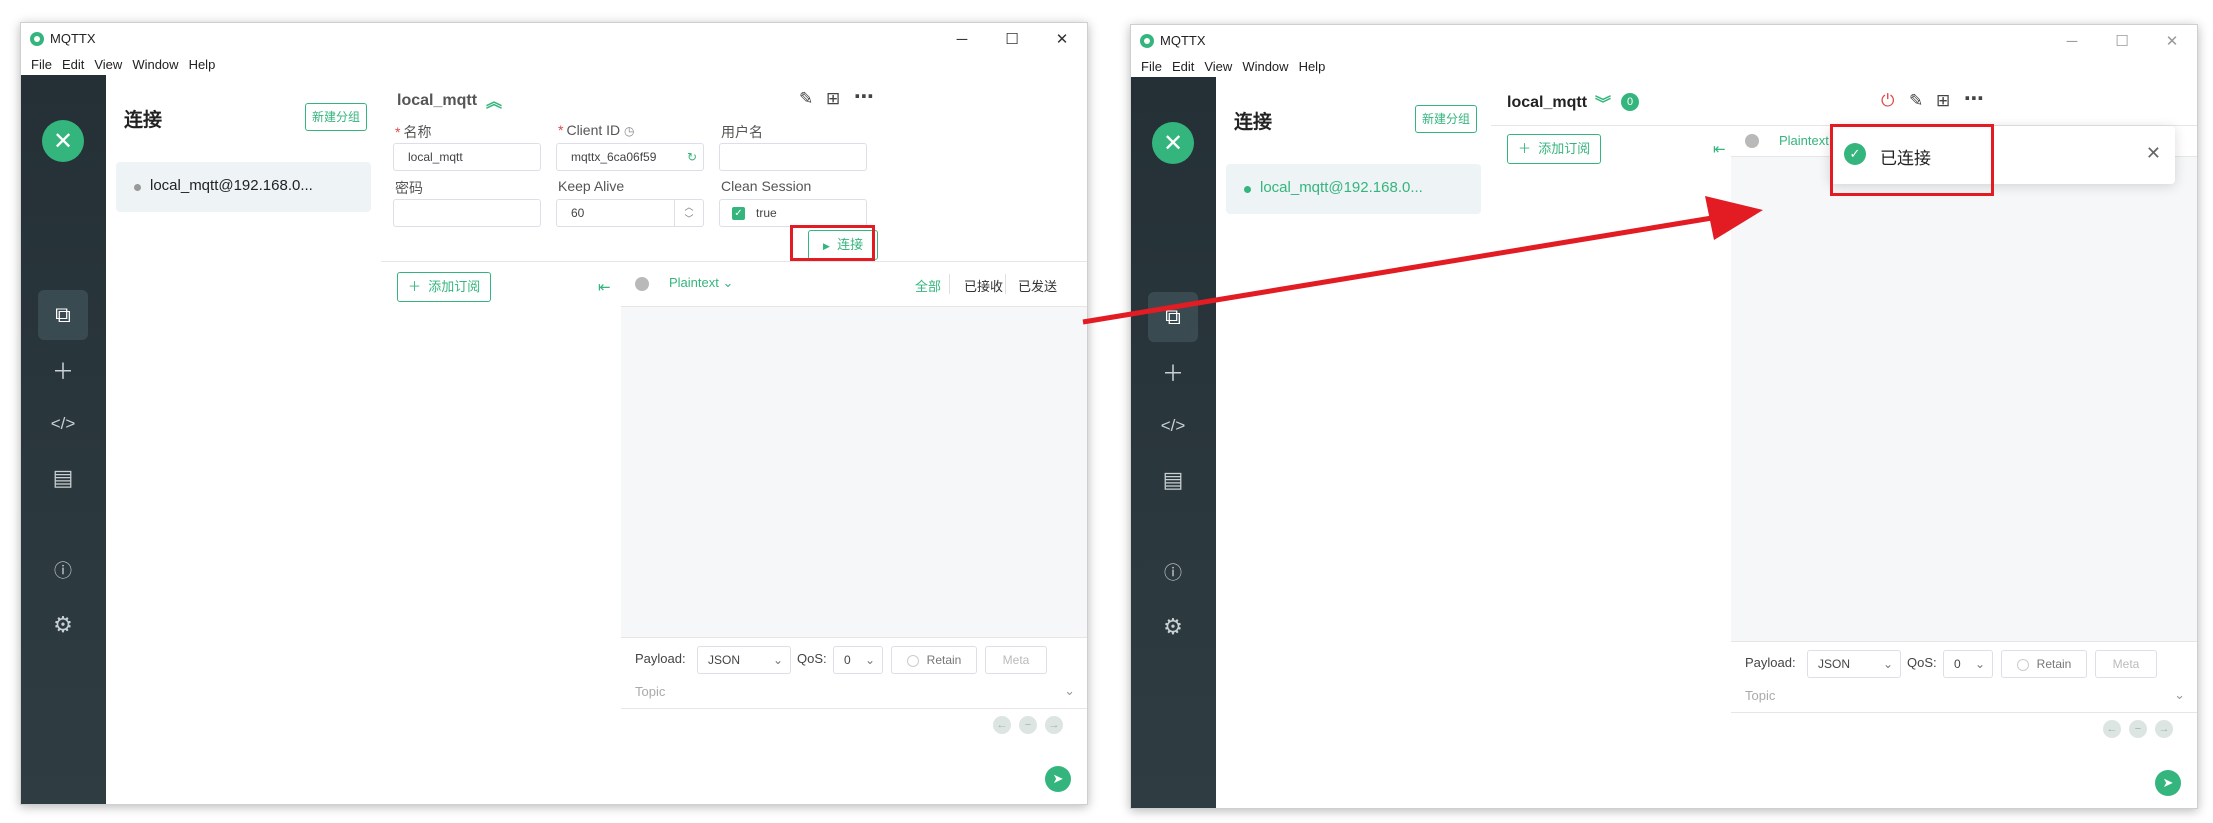 The image size is (2213, 823). Describe the element at coordinates (1397, 270) in the screenshot. I see `arrow-shaft` at that location.